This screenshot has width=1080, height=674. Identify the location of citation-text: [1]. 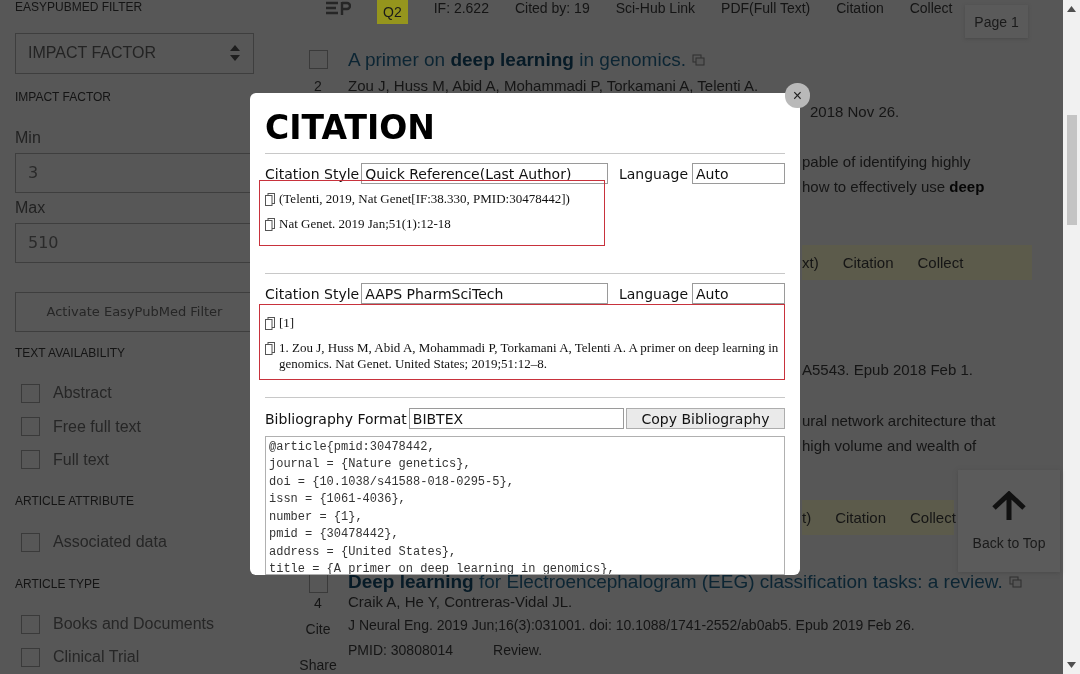
(287, 322).